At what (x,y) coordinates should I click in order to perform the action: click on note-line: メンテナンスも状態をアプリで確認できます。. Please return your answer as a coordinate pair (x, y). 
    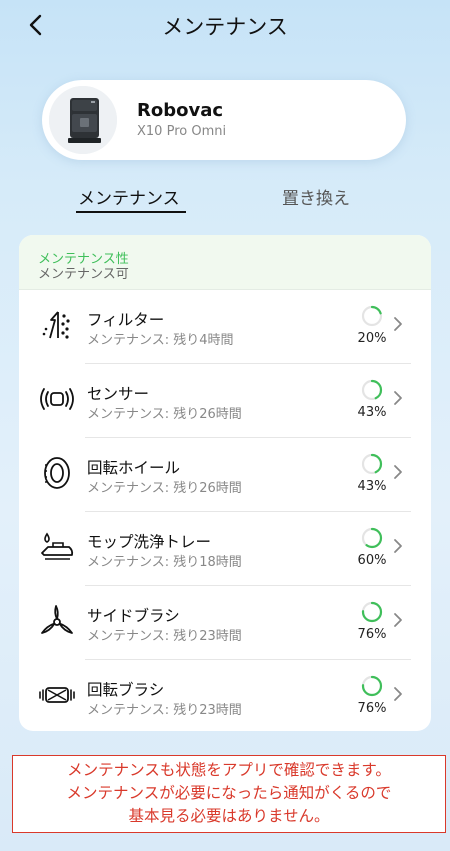
    Looking at the image, I should click on (229, 770).